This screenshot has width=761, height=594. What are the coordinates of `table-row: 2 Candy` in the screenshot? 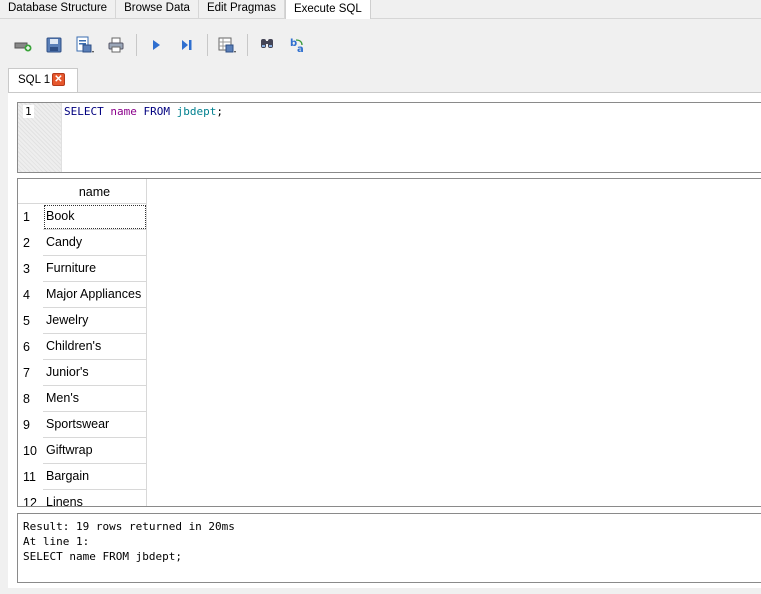 It's located at (83, 243).